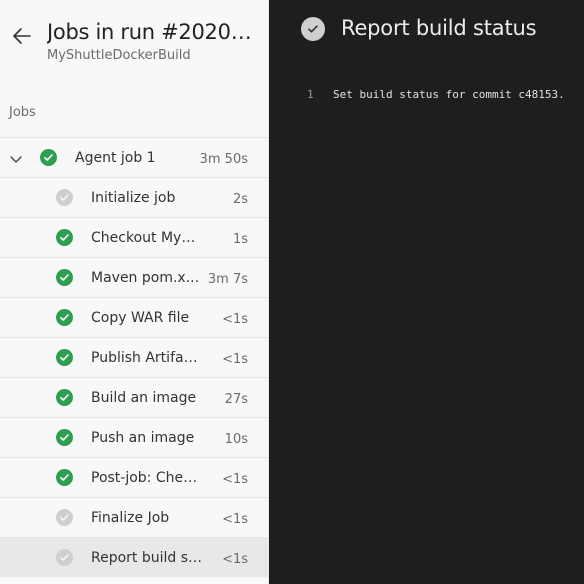 The image size is (584, 584). I want to click on step-row: Post-job: Check... <1s, so click(134, 477).